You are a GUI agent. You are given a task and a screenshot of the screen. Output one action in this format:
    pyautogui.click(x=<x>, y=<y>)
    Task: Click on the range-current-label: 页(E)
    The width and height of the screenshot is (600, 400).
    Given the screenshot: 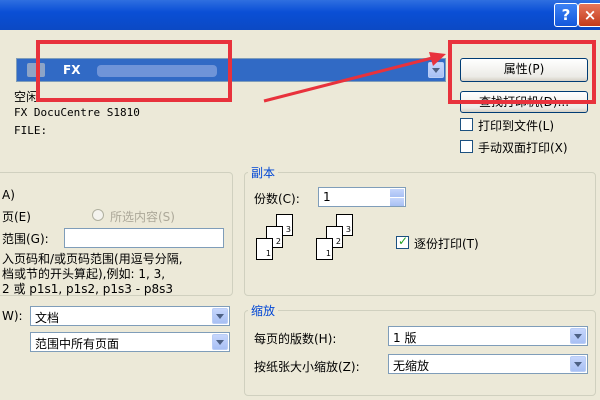 What is the action you would take?
    pyautogui.click(x=16, y=216)
    